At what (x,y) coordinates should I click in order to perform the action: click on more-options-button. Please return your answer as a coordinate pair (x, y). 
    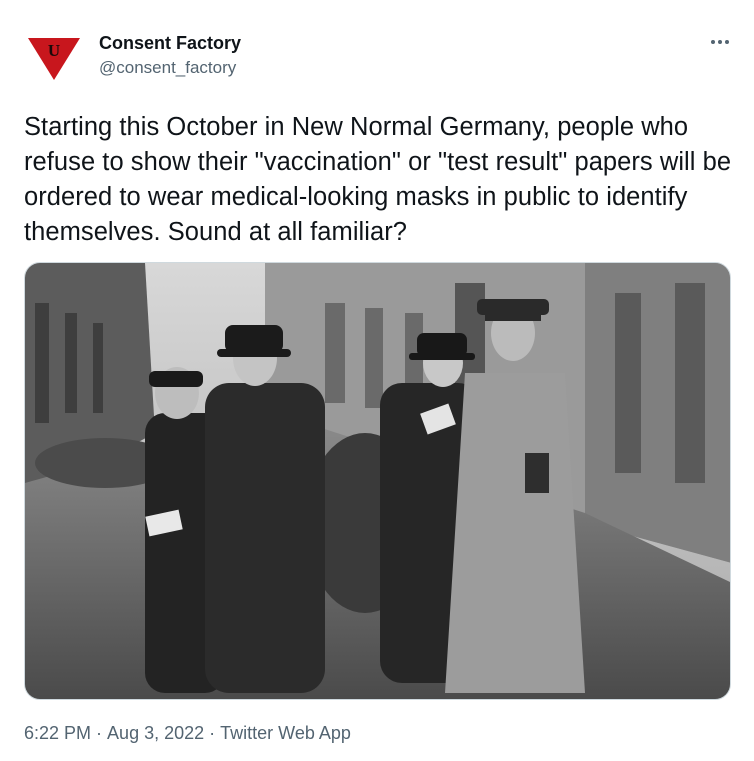
    Looking at the image, I should click on (720, 42).